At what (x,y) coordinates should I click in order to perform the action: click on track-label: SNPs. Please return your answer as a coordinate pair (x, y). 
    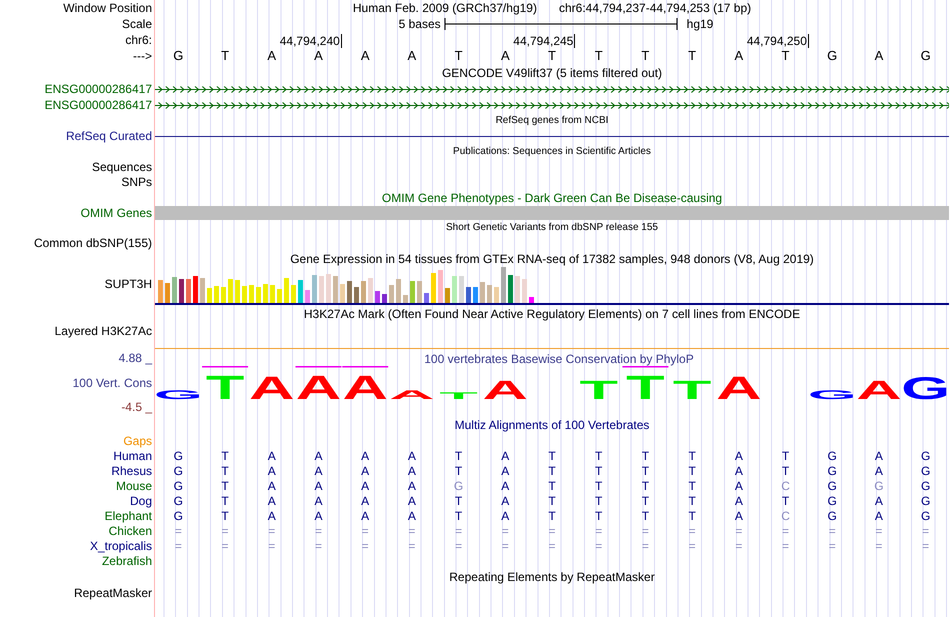
    Looking at the image, I should click on (136, 181).